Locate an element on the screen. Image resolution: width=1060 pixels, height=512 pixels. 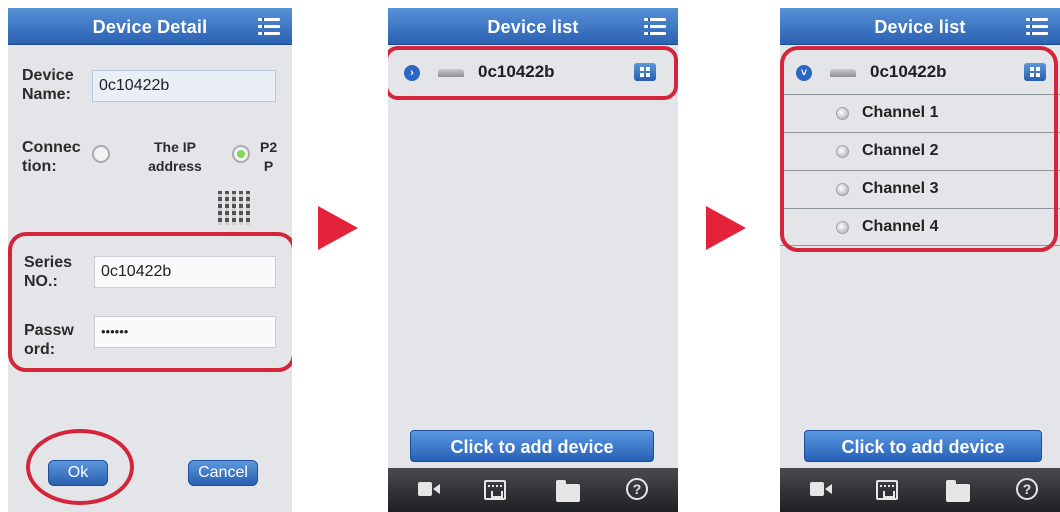
title-bar: Device Detail is located at coordinates (150, 26).